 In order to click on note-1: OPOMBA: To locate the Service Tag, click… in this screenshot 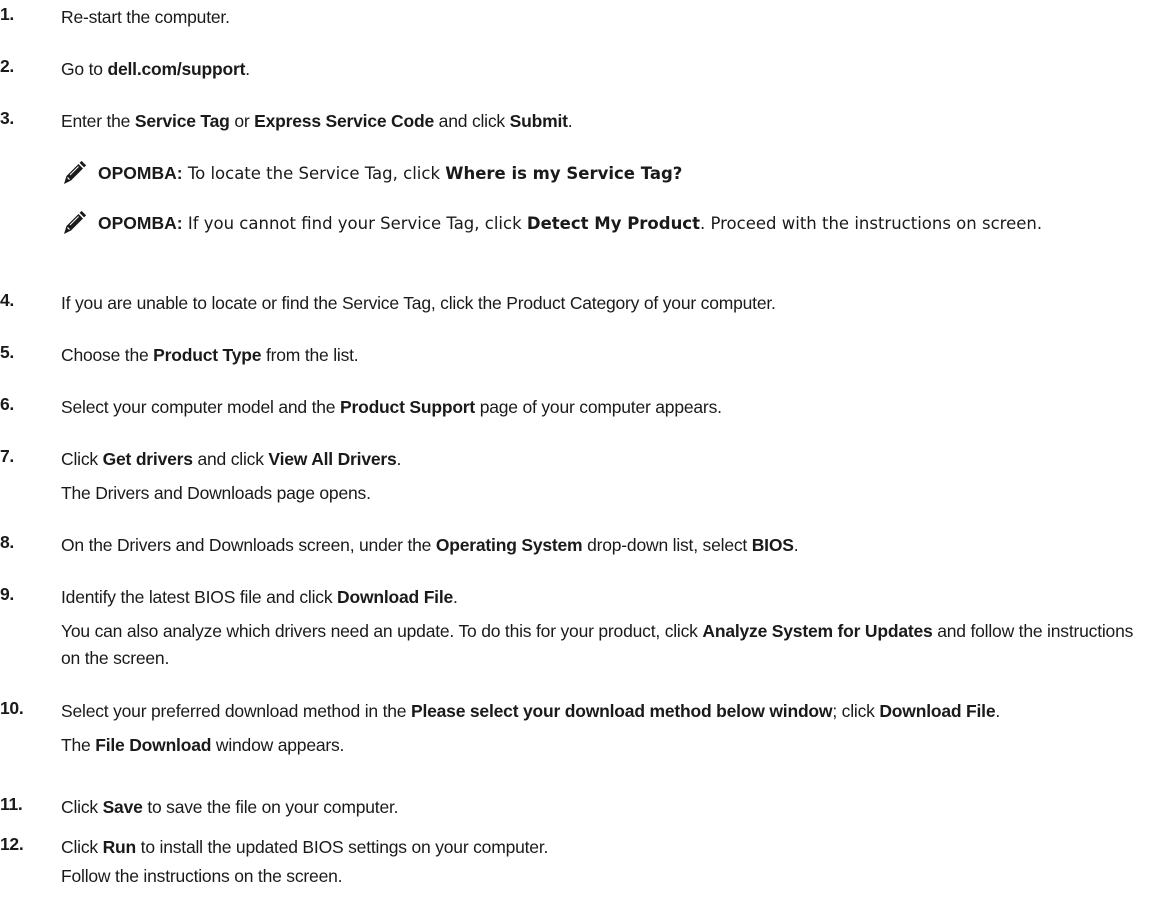, I will do `click(613, 173)`.